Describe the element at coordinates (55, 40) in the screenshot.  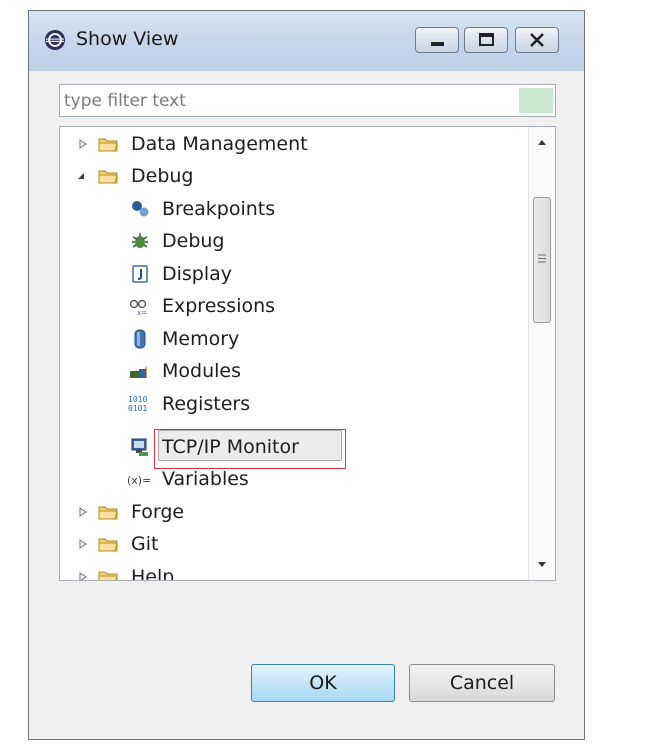
I see `eclipse-icon` at that location.